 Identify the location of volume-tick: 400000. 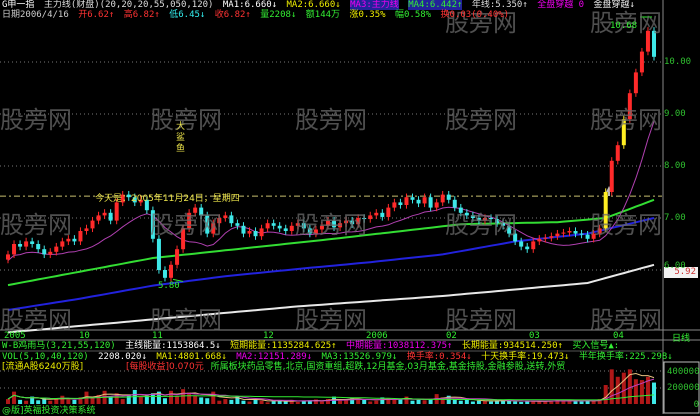
(683, 372).